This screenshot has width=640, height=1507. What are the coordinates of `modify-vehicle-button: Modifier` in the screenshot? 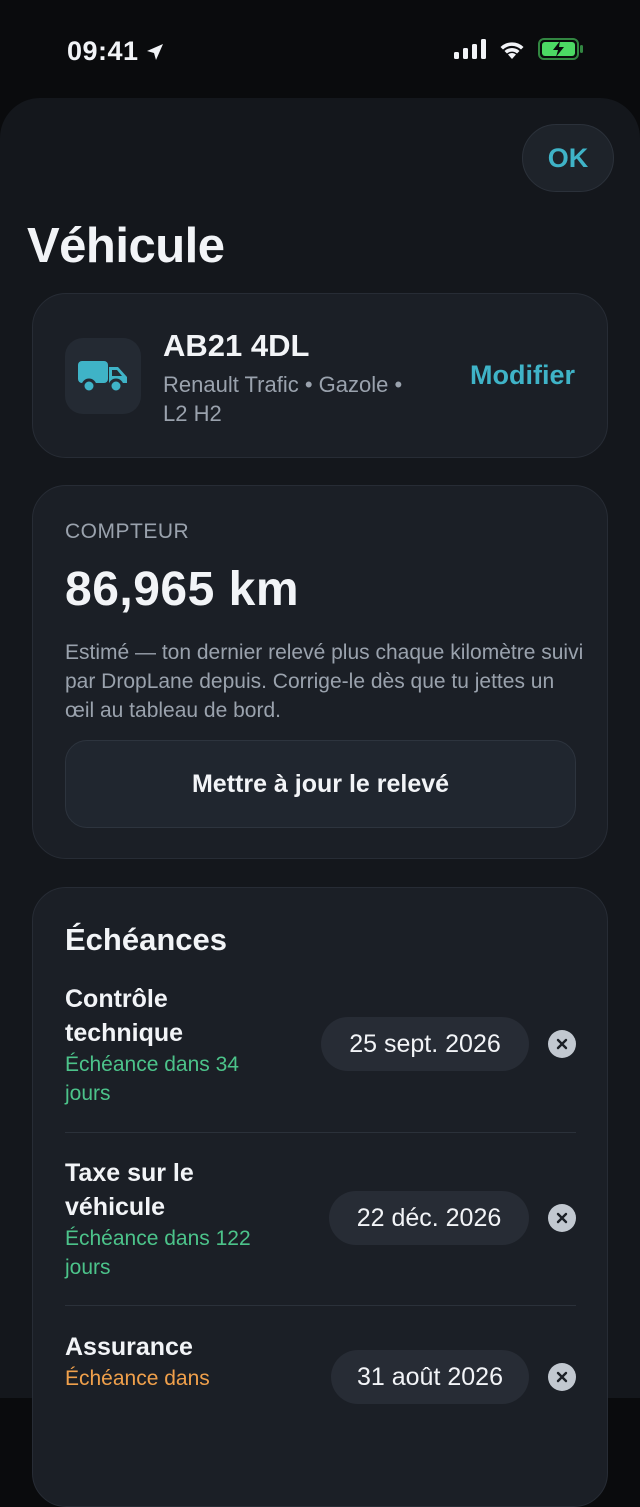 It's located at (522, 375).